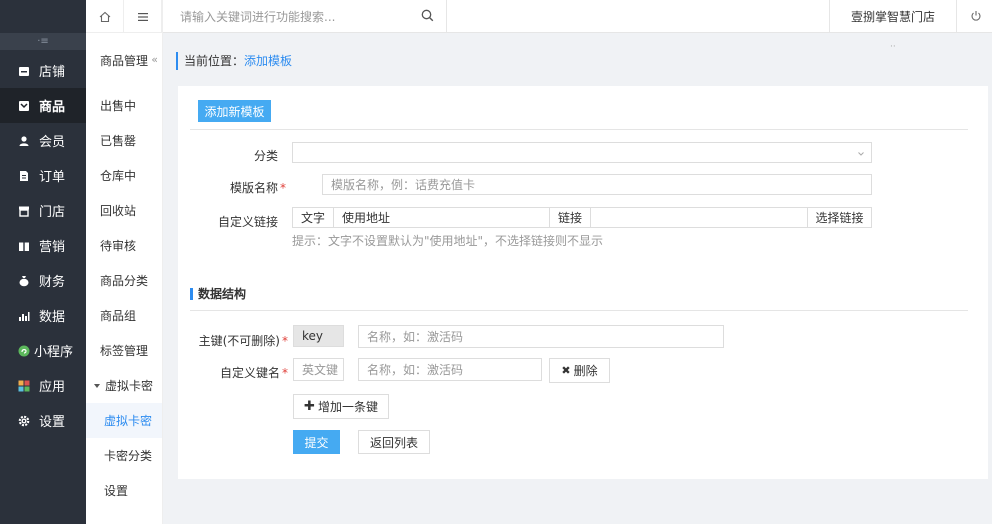 The width and height of the screenshot is (992, 524). Describe the element at coordinates (24, 140) in the screenshot. I see `member-icon` at that location.